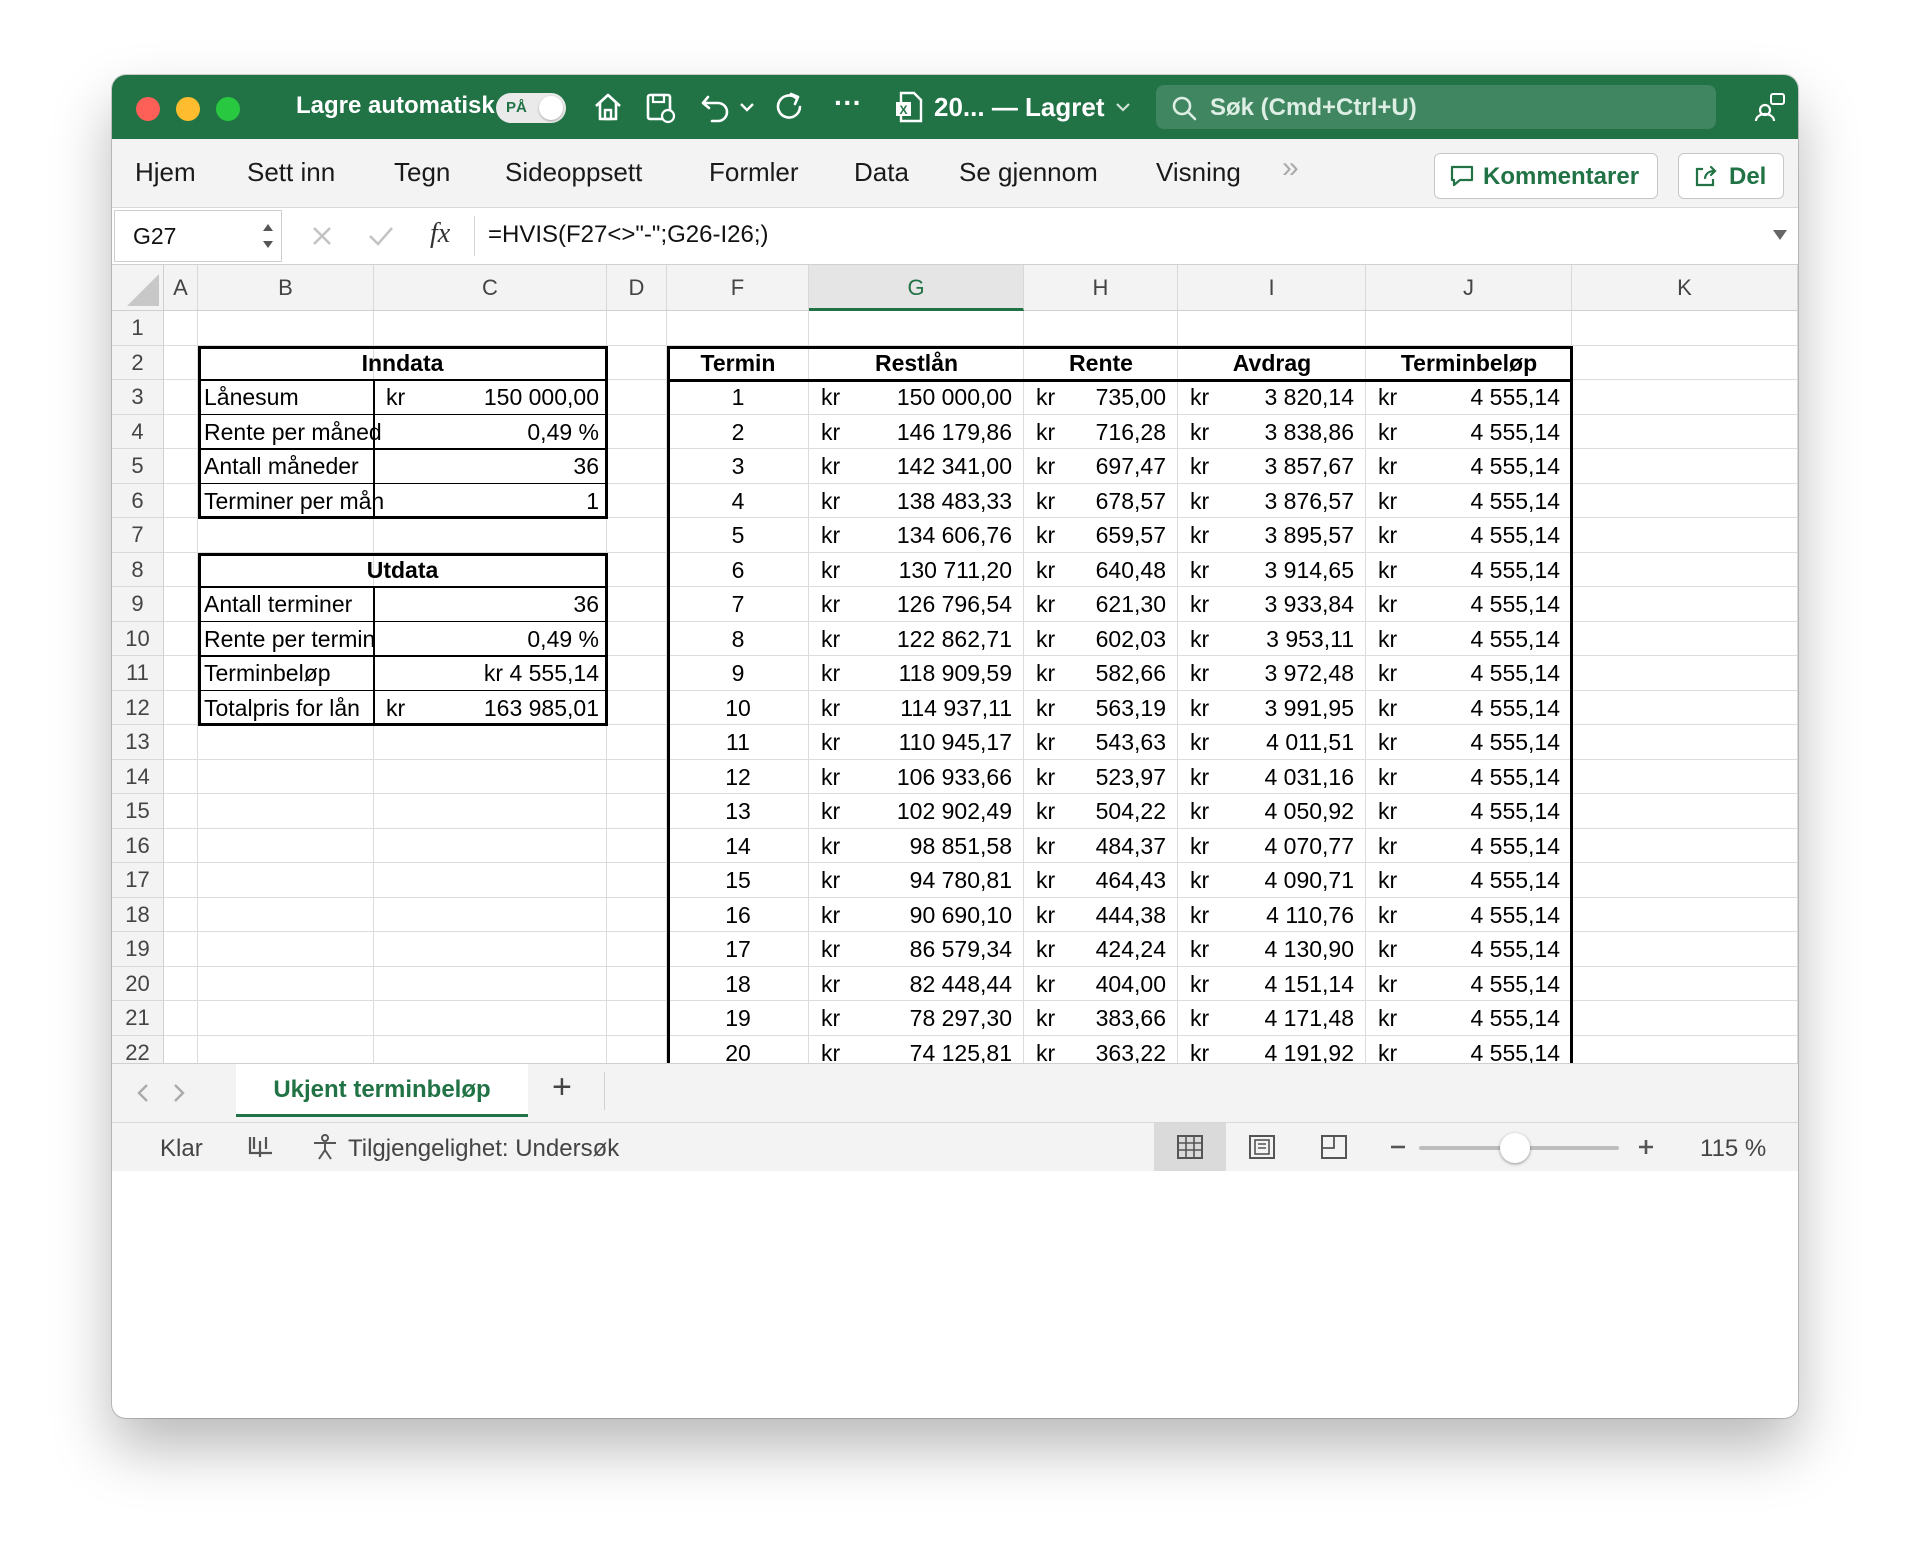  Describe the element at coordinates (138, 569) in the screenshot. I see `row-header-8: 8` at that location.